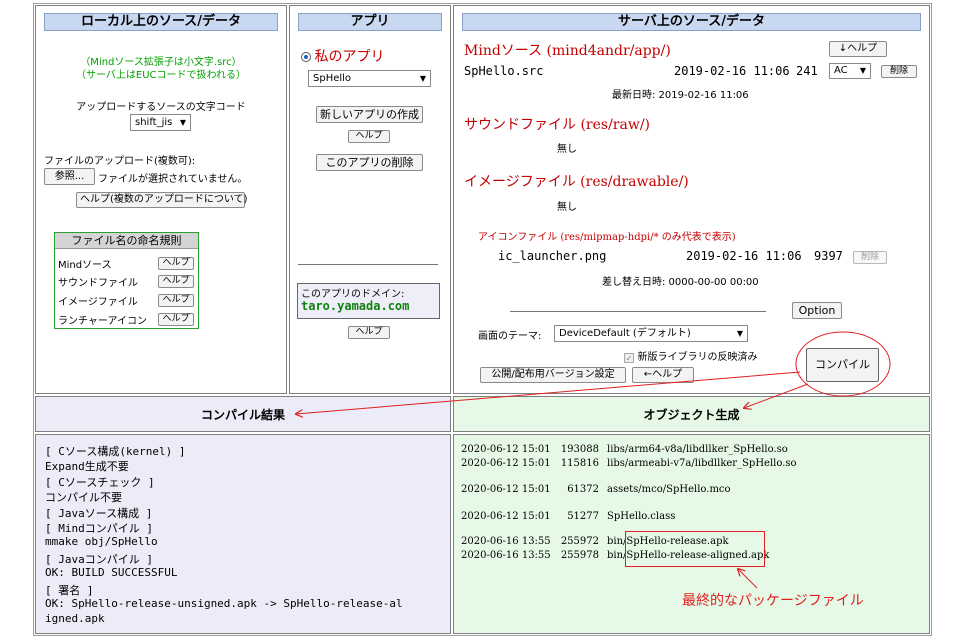  What do you see at coordinates (369, 78) in the screenshot?
I see `app-select: SpHello ▼` at bounding box center [369, 78].